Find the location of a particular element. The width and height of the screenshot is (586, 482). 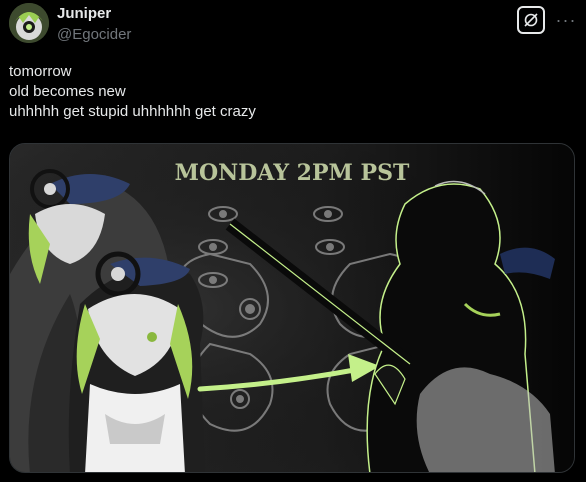

post-text-line: uhhhhh get stupid uhhhhhh get crazy is located at coordinates (132, 111).